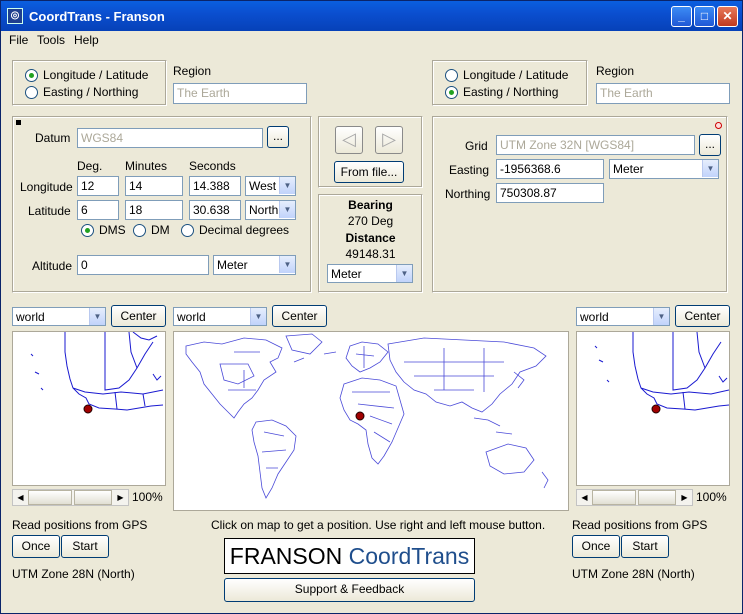  What do you see at coordinates (51, 40) in the screenshot?
I see `menu-tools: Tools` at bounding box center [51, 40].